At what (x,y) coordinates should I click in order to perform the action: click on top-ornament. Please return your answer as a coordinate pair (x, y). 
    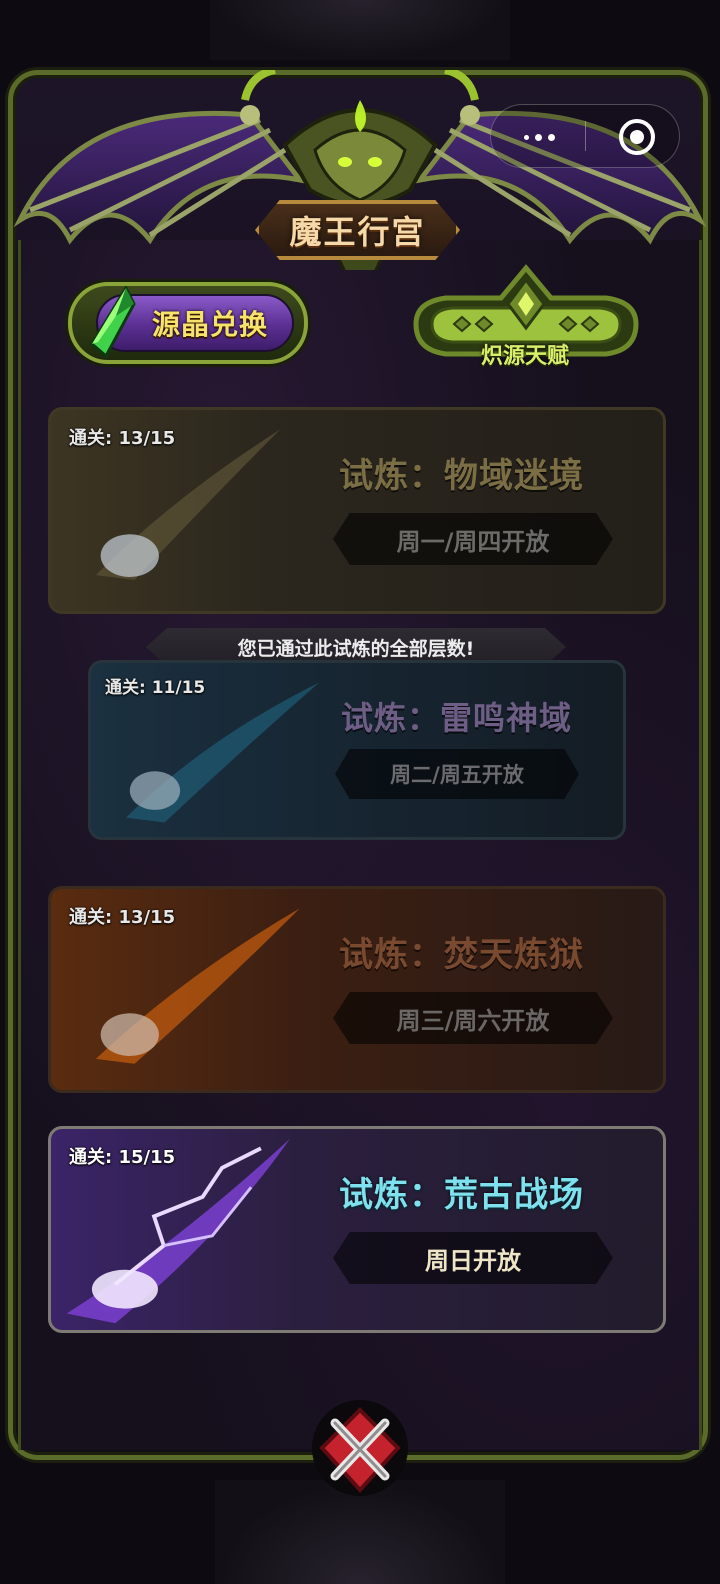
    Looking at the image, I should click on (360, 30).